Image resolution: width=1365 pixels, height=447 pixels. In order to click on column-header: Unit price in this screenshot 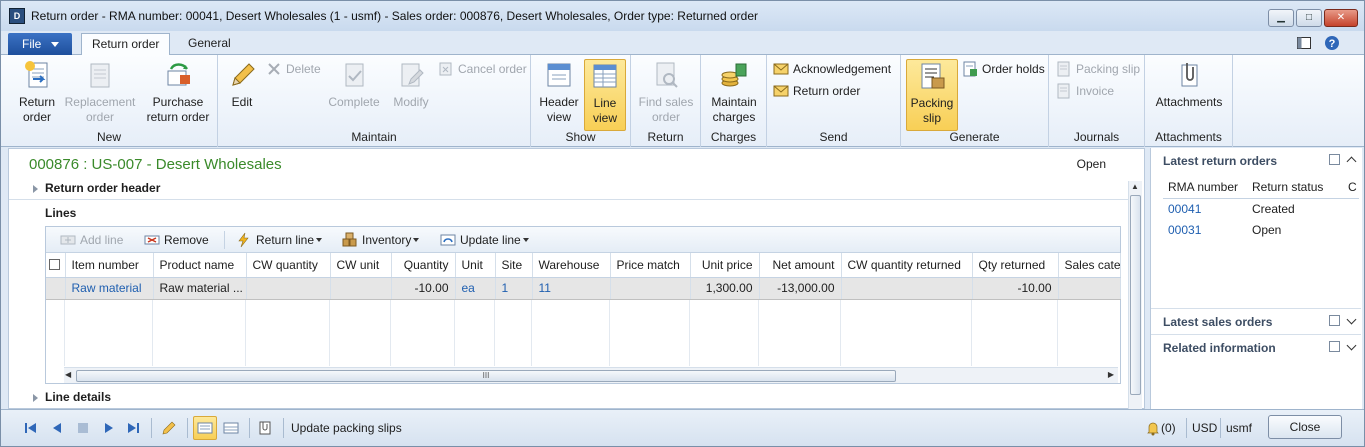, I will do `click(725, 265)`.